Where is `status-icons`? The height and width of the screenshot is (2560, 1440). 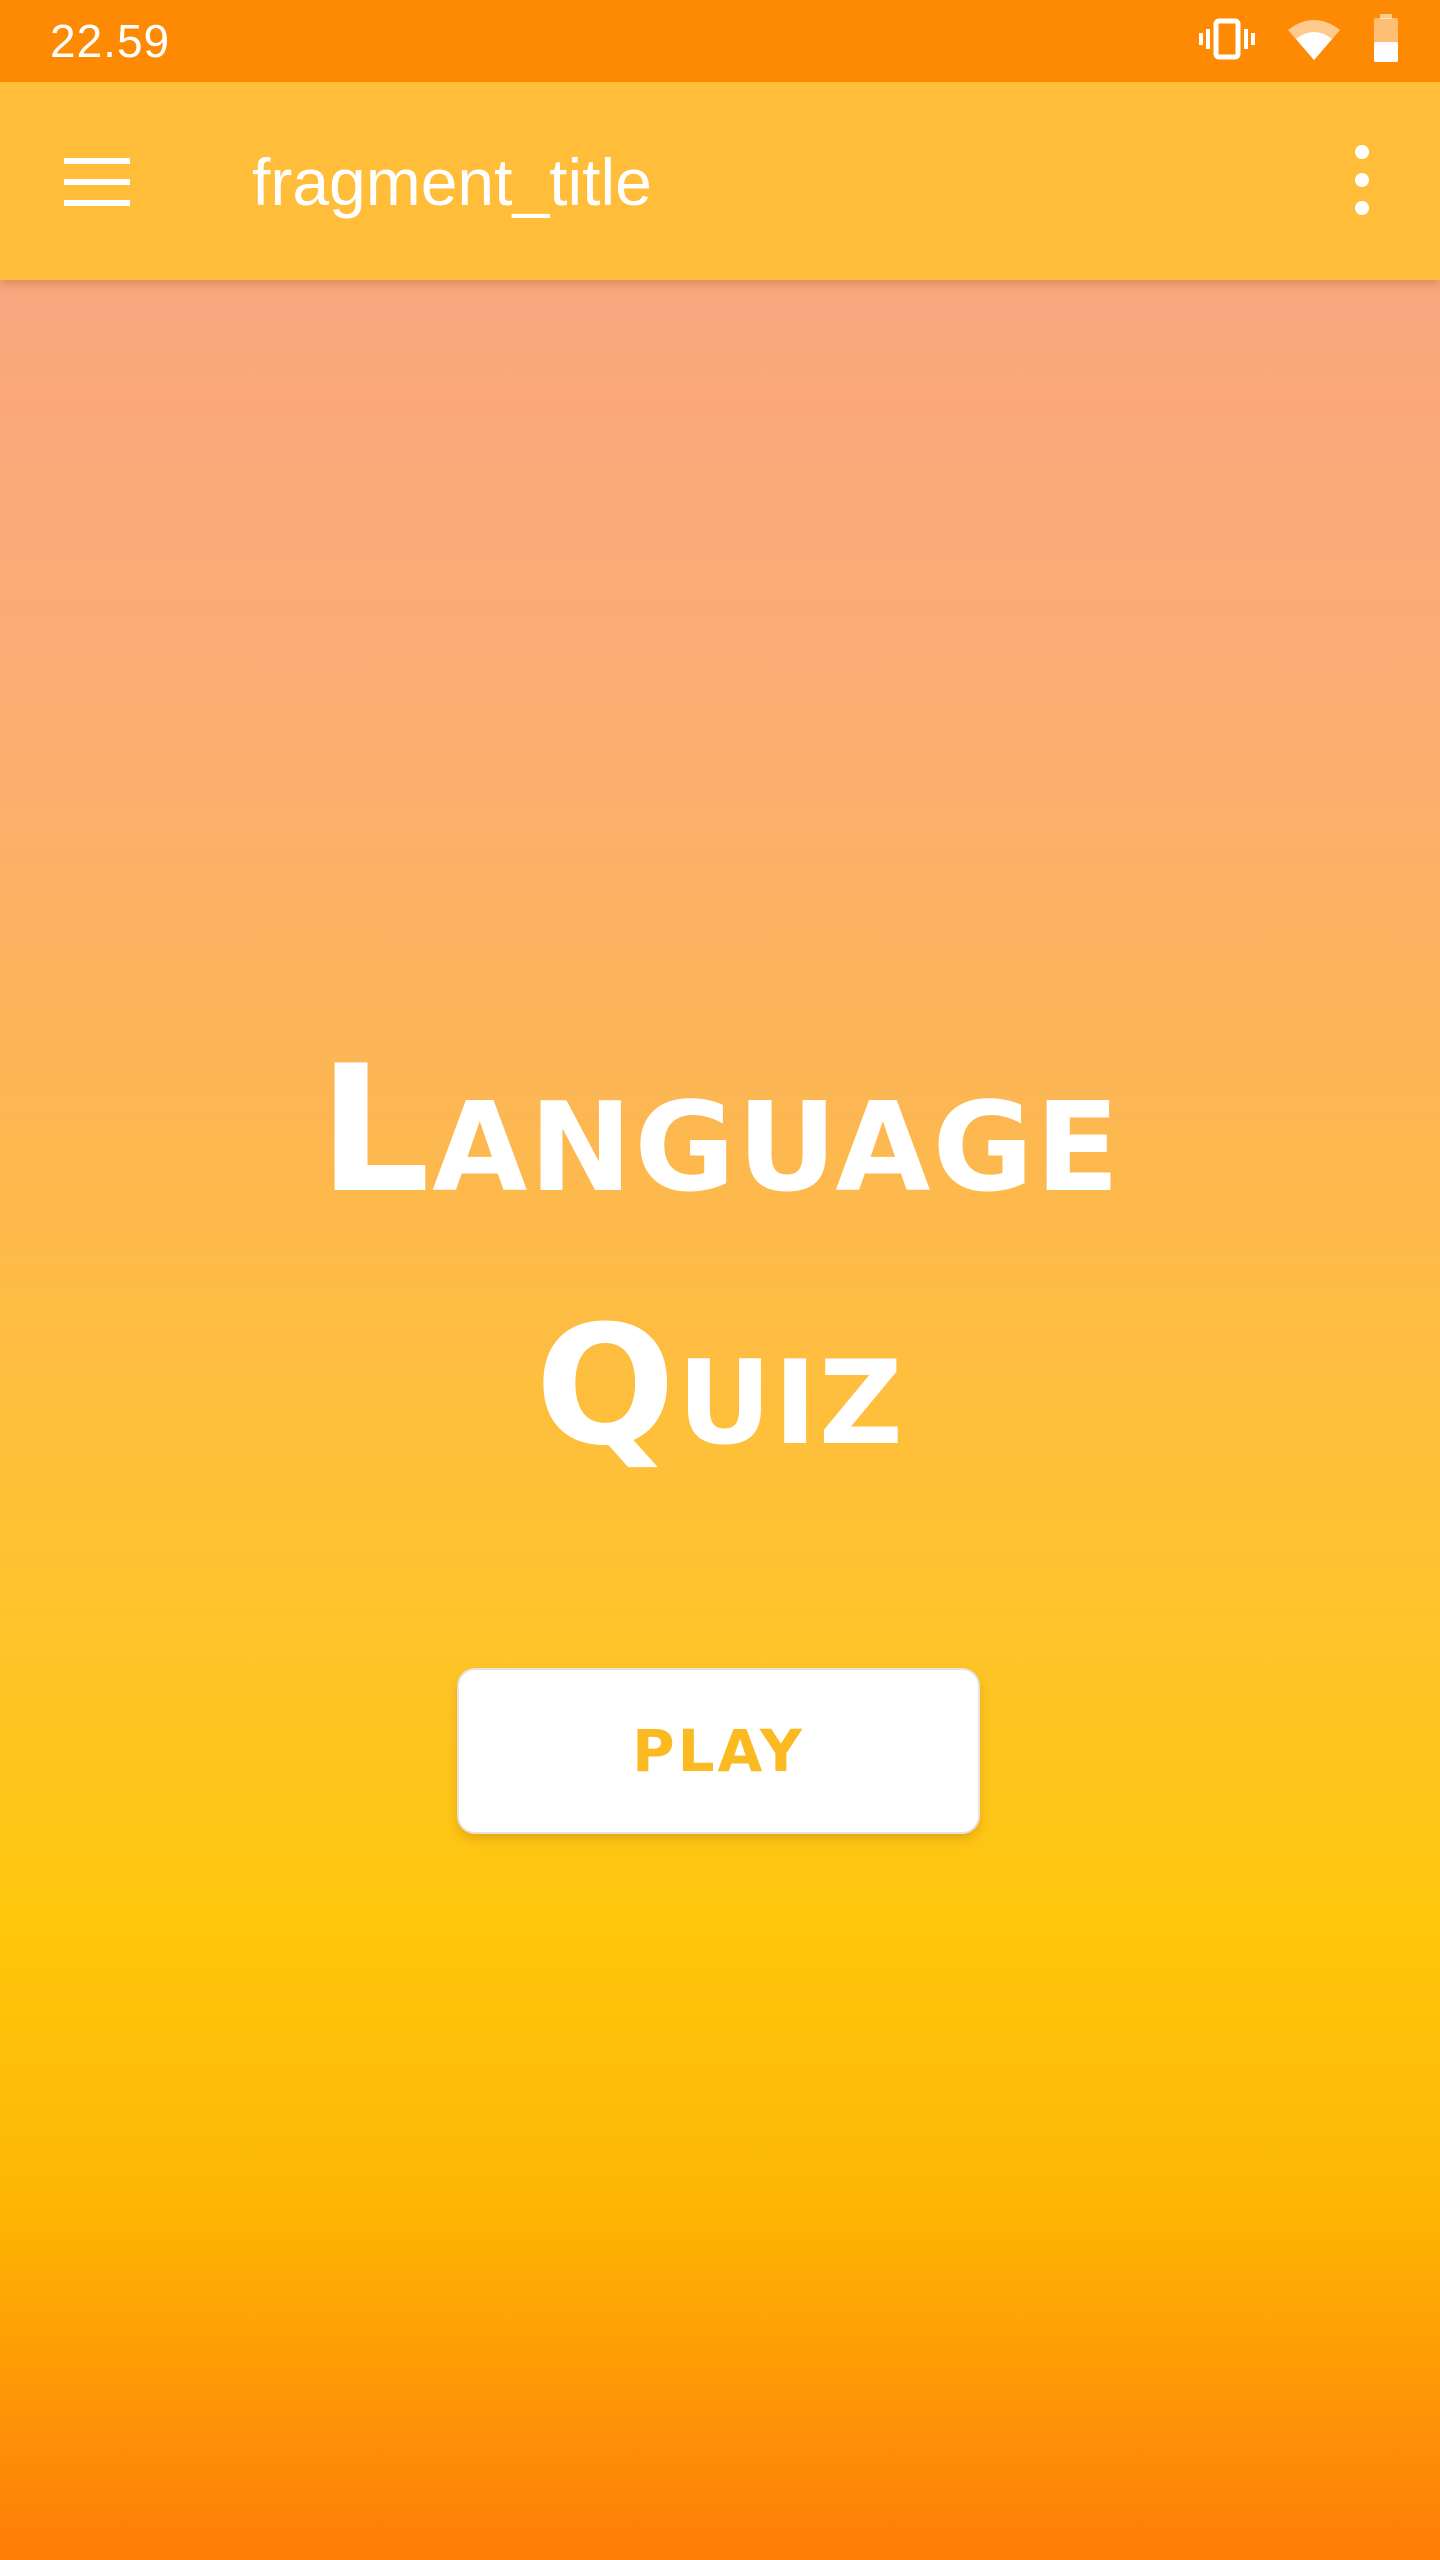 status-icons is located at coordinates (1299, 41).